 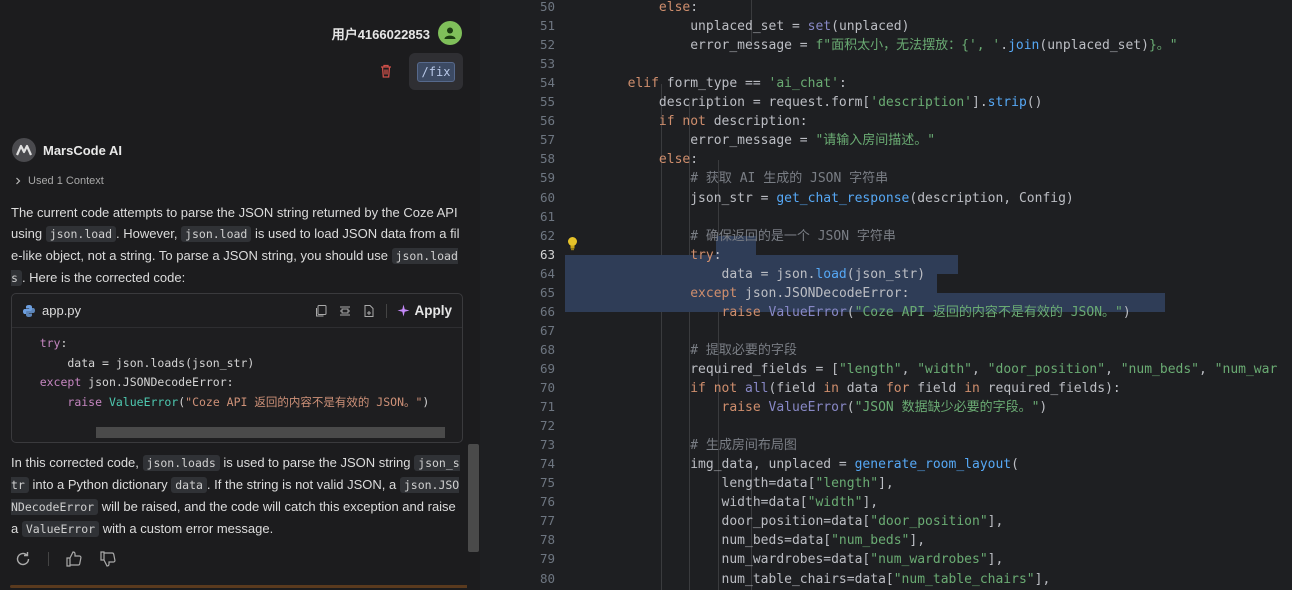 I want to click on chat-scrollbar-thumb, so click(x=473, y=498).